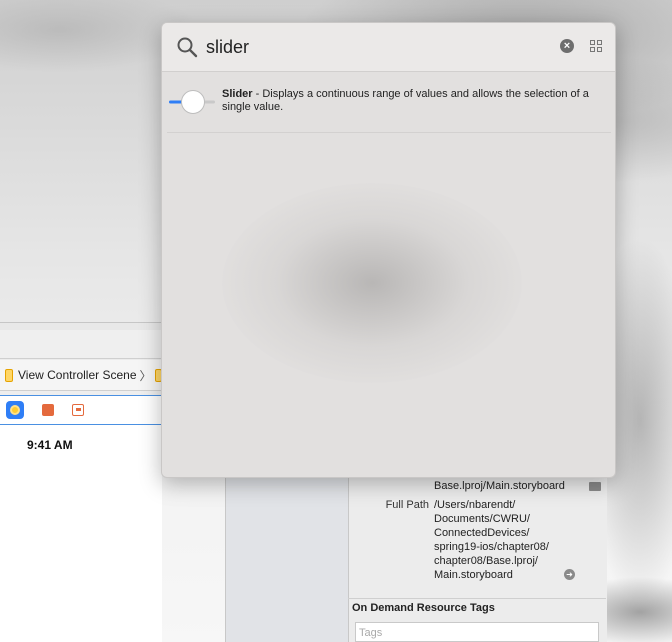 The height and width of the screenshot is (642, 672). I want to click on location-value: Base.lproj/Main.storyboard, so click(499, 486).